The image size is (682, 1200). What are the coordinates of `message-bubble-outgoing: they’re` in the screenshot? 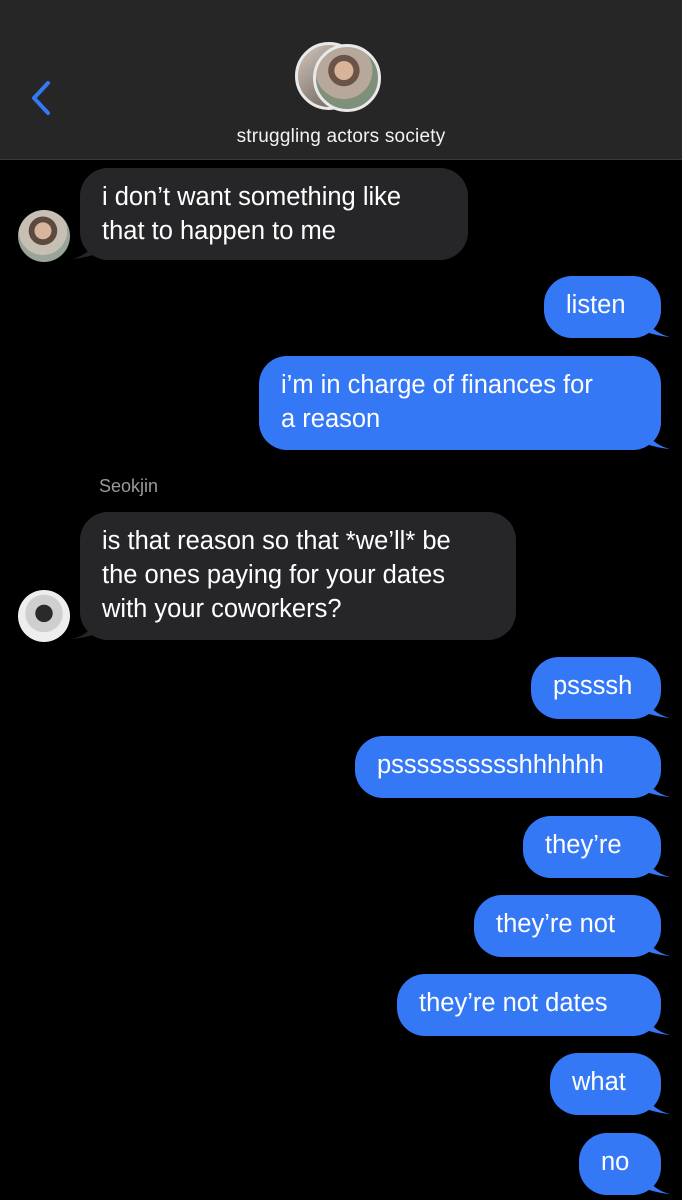 It's located at (592, 847).